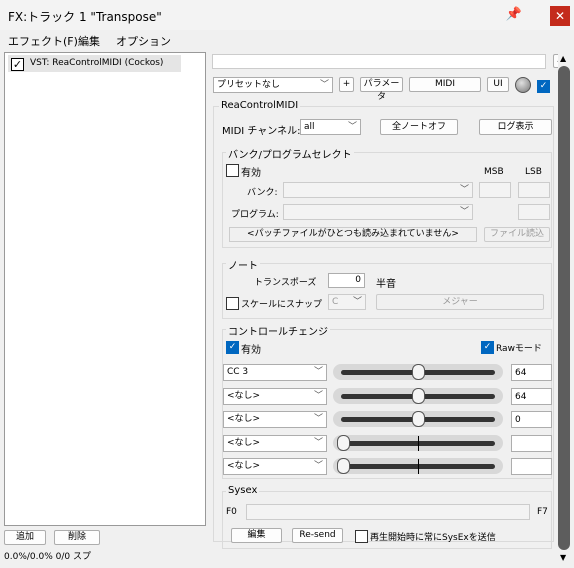  What do you see at coordinates (232, 170) in the screenshot?
I see `bank-enable-checkbox` at bounding box center [232, 170].